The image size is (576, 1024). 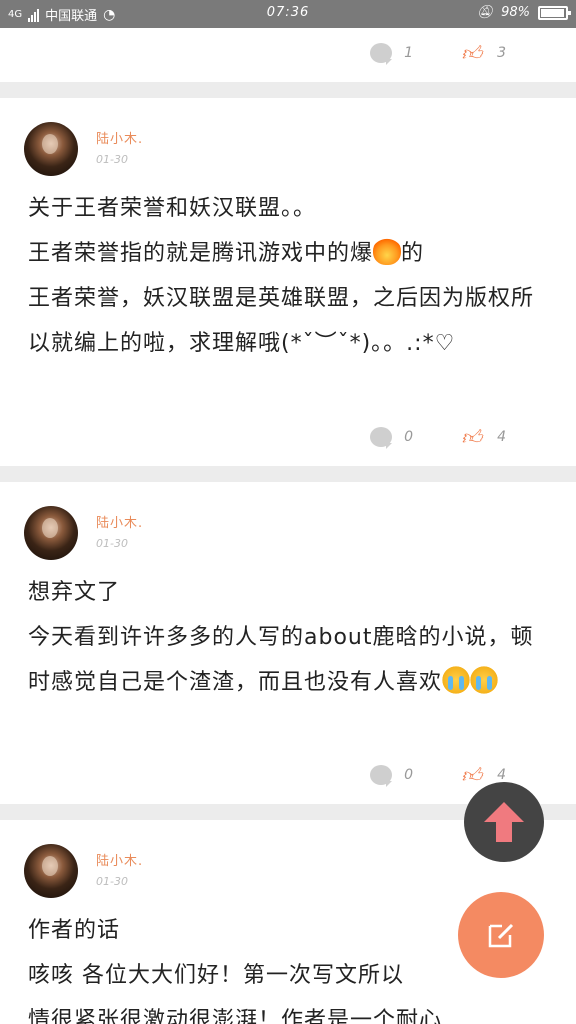 I want to click on like-count: 3, so click(x=501, y=53).